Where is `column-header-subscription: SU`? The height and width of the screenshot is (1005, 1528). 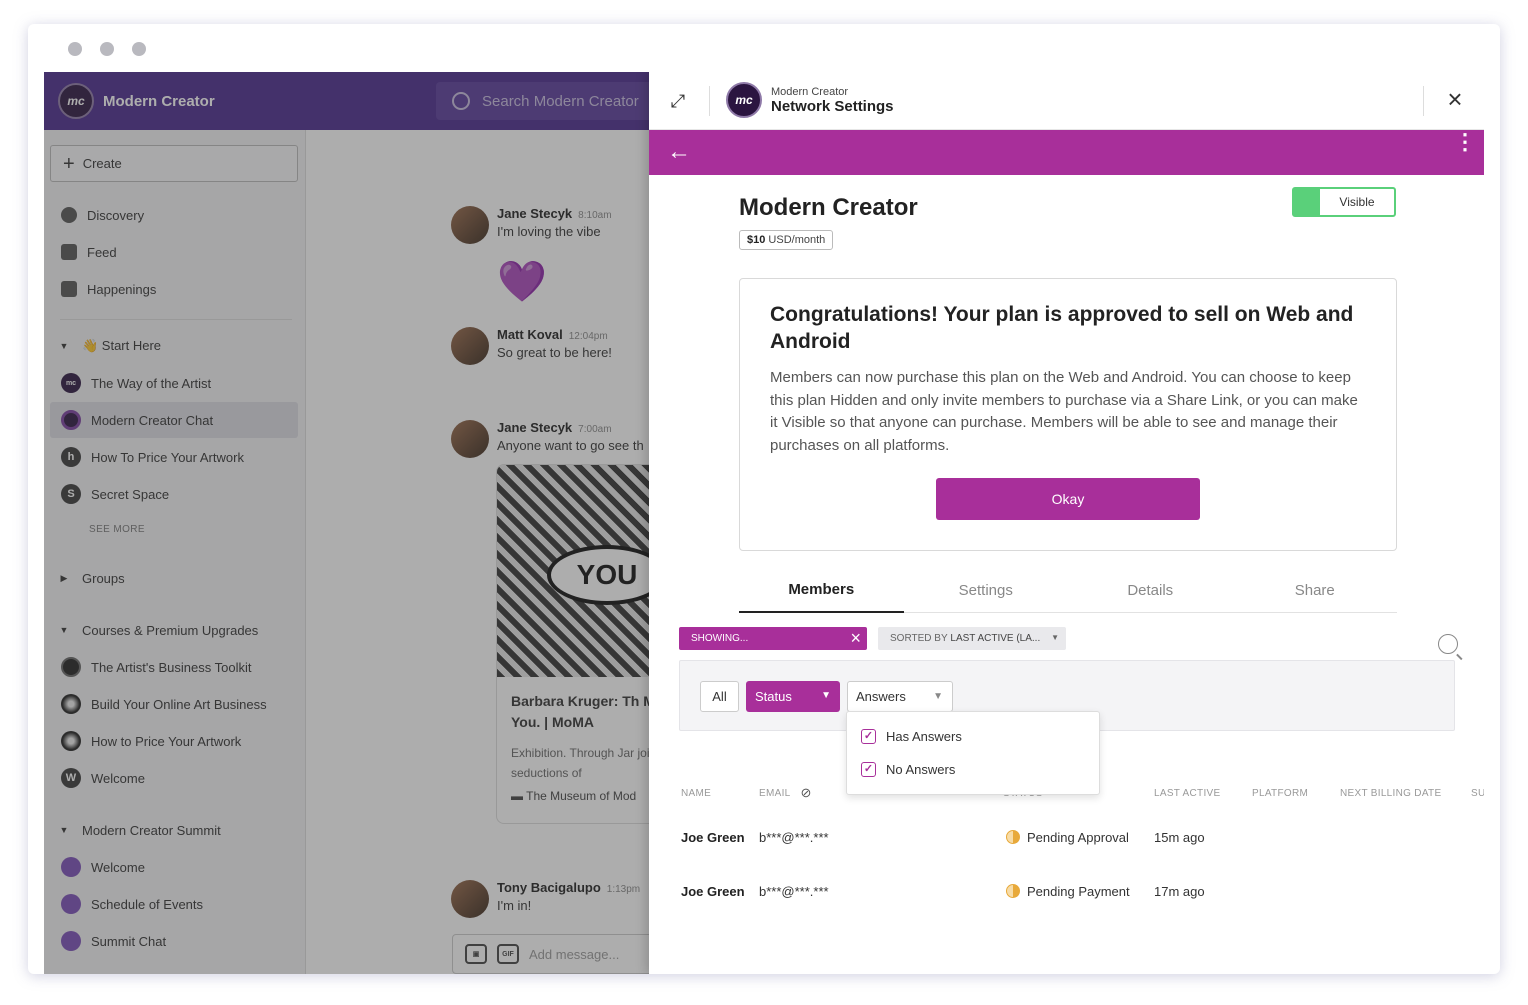 column-header-subscription: SU is located at coordinates (1477, 793).